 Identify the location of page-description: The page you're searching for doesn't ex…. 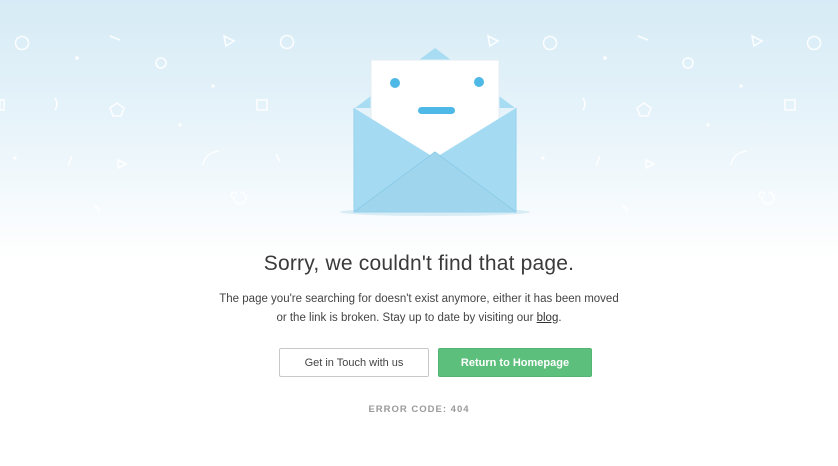
(419, 309).